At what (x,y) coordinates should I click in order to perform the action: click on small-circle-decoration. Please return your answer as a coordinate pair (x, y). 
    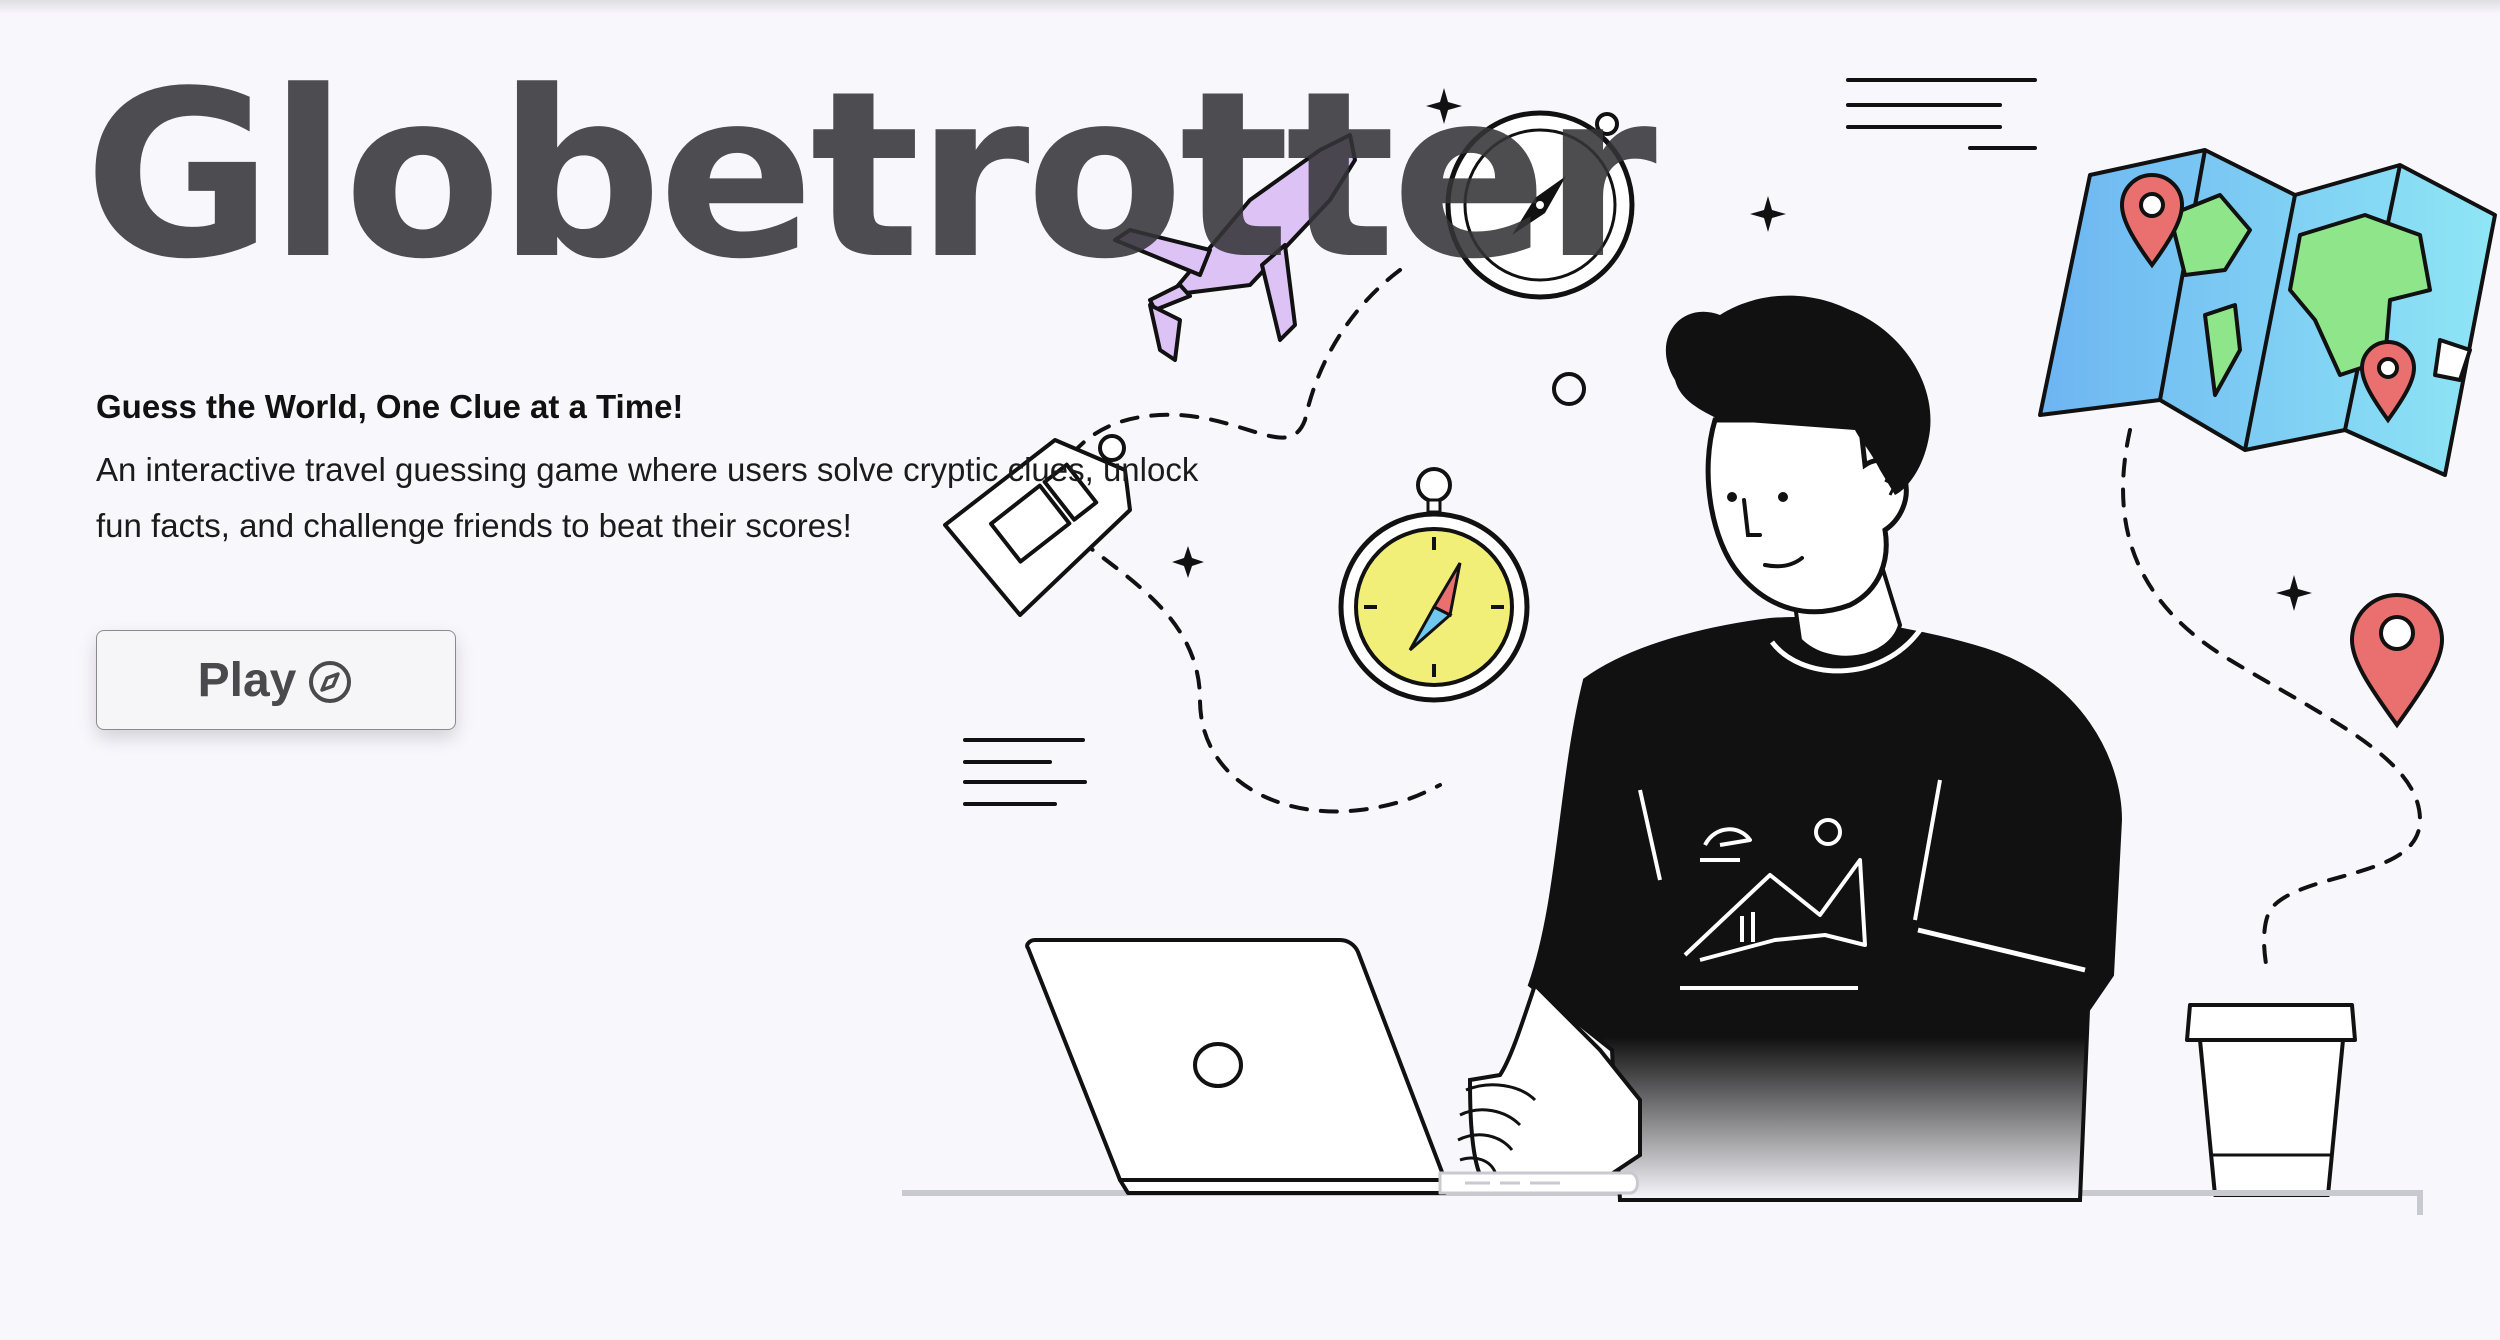
    Looking at the image, I should click on (1569, 389).